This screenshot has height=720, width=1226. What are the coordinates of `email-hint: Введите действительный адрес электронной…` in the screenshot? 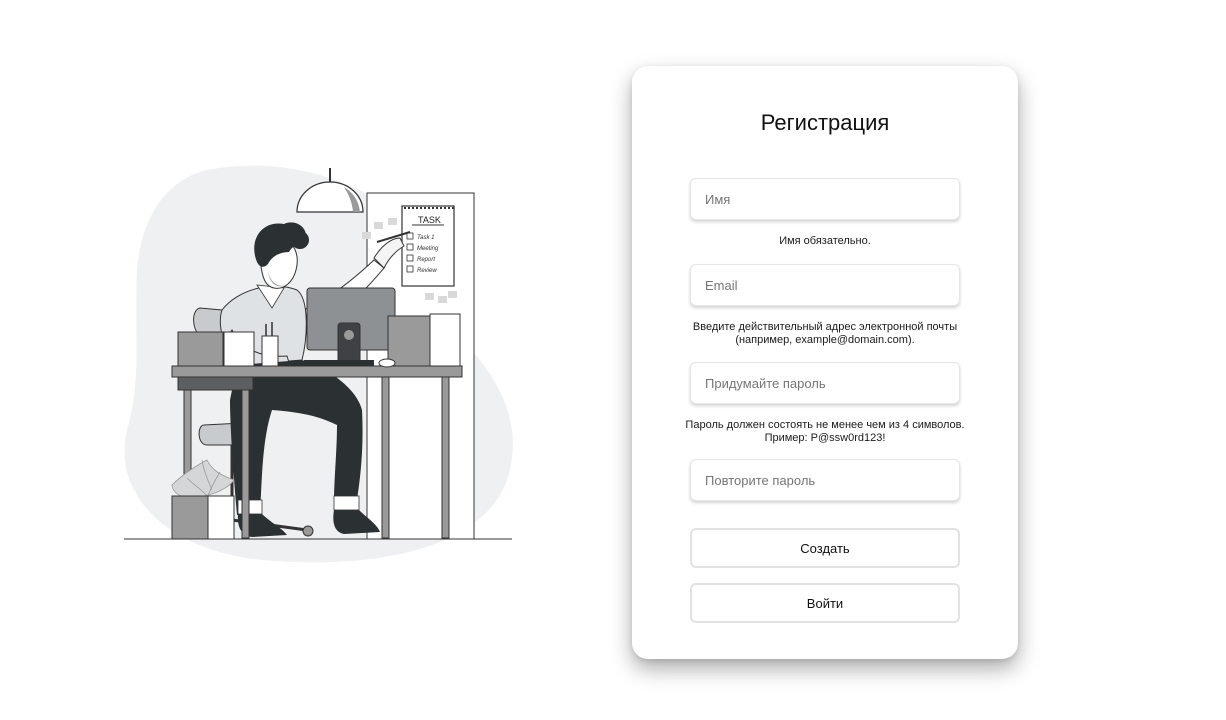 It's located at (825, 333).